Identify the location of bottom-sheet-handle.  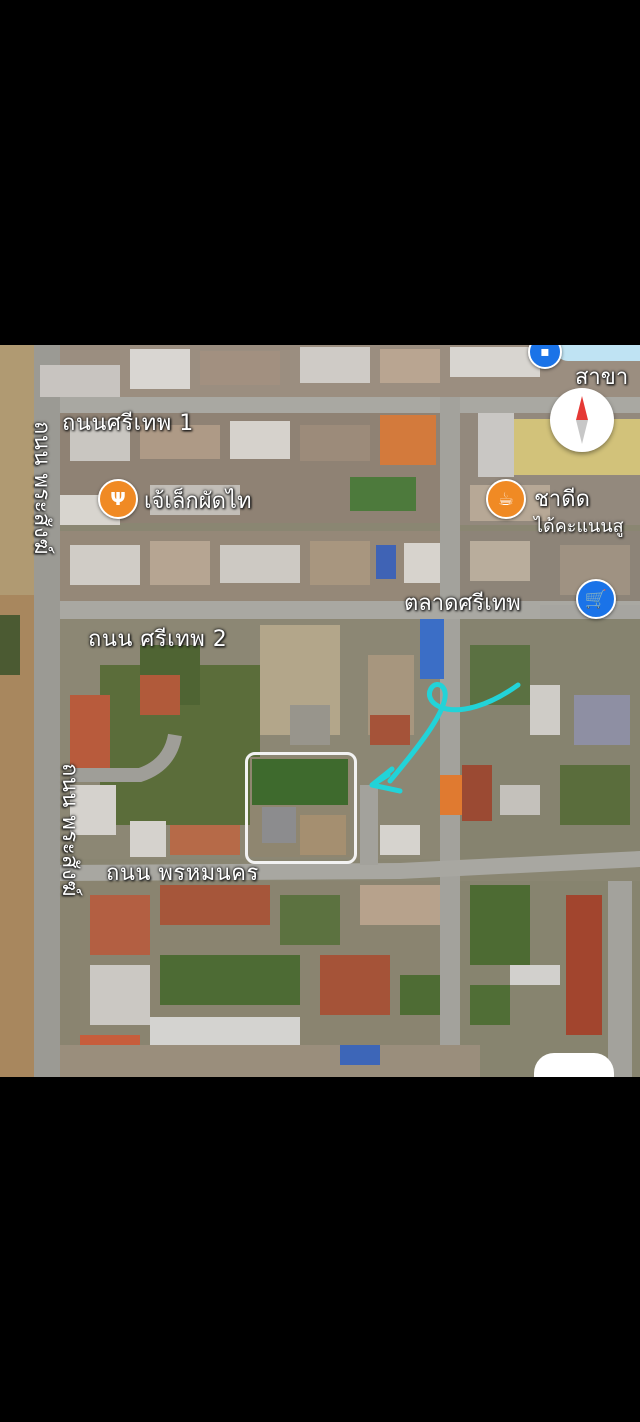
(574, 1065).